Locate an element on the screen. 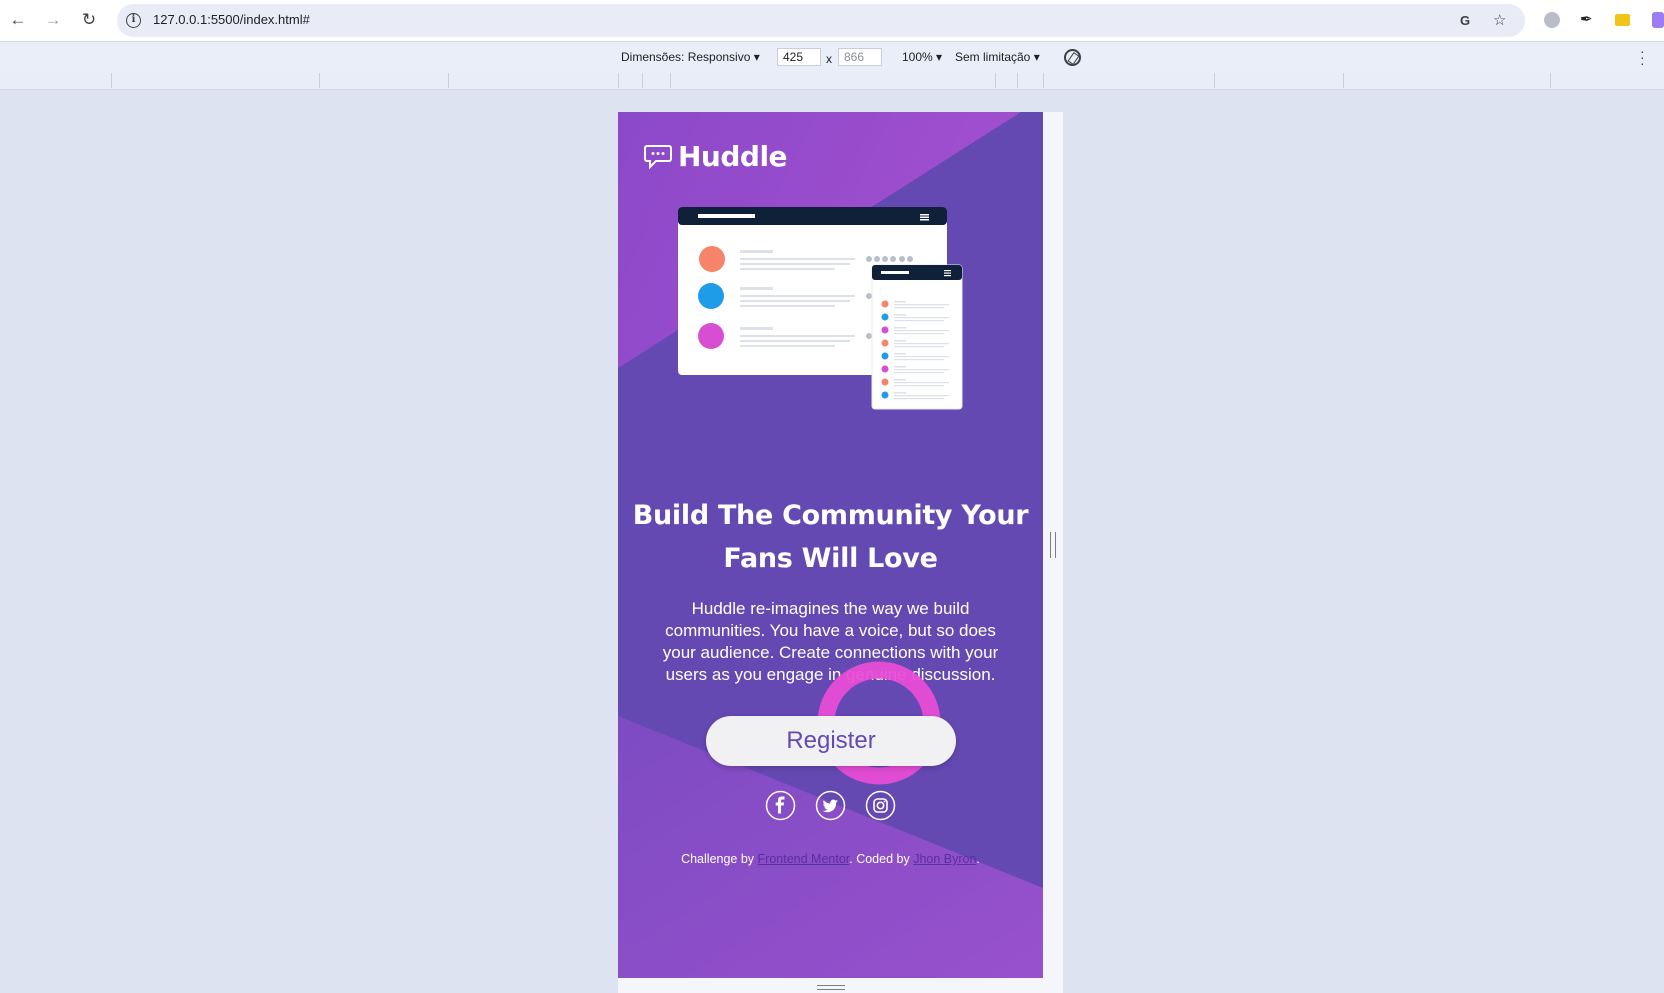  reload-button: ↻ is located at coordinates (89, 20).